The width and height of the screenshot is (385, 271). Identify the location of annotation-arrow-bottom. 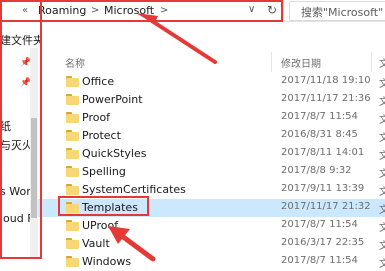
(132, 244).